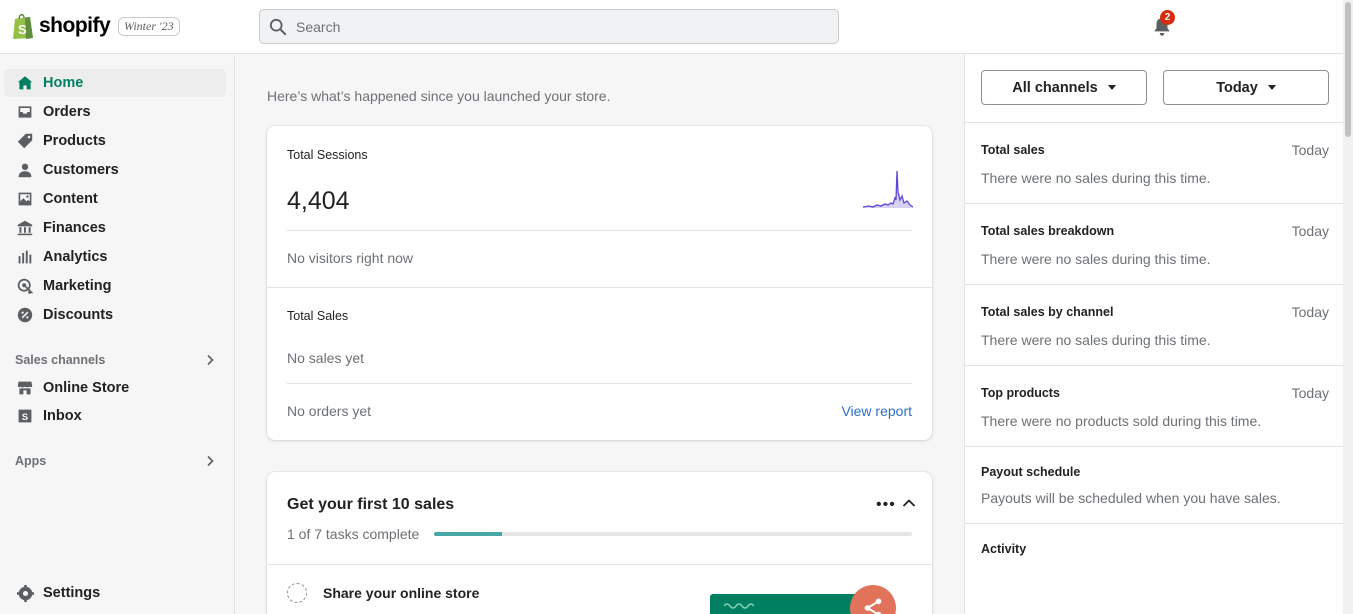  I want to click on metric-title: Total sales breakdown, so click(1048, 231).